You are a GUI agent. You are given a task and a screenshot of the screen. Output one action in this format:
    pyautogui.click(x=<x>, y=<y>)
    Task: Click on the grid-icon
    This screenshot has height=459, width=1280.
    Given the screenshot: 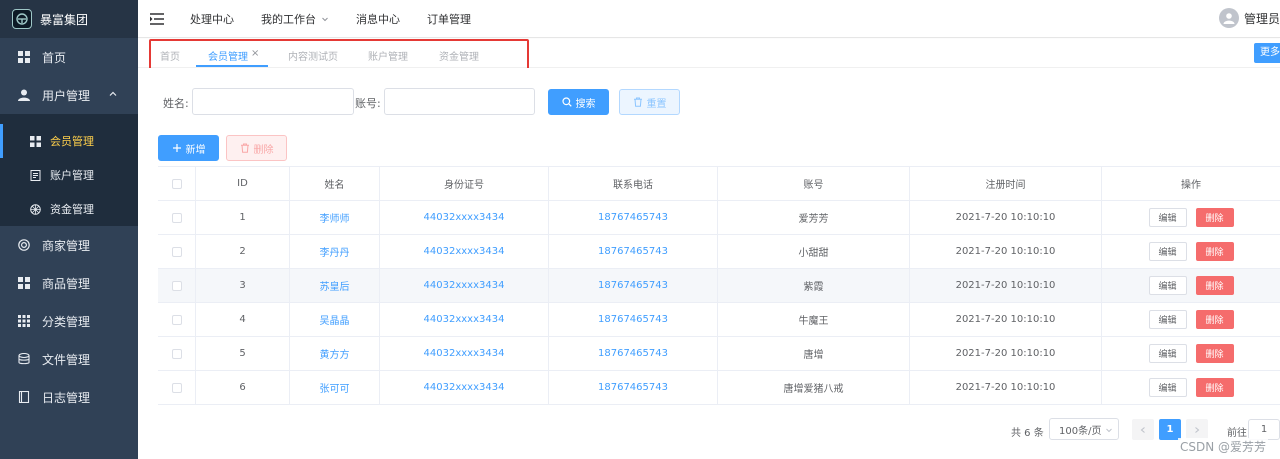 What is the action you would take?
    pyautogui.click(x=24, y=283)
    